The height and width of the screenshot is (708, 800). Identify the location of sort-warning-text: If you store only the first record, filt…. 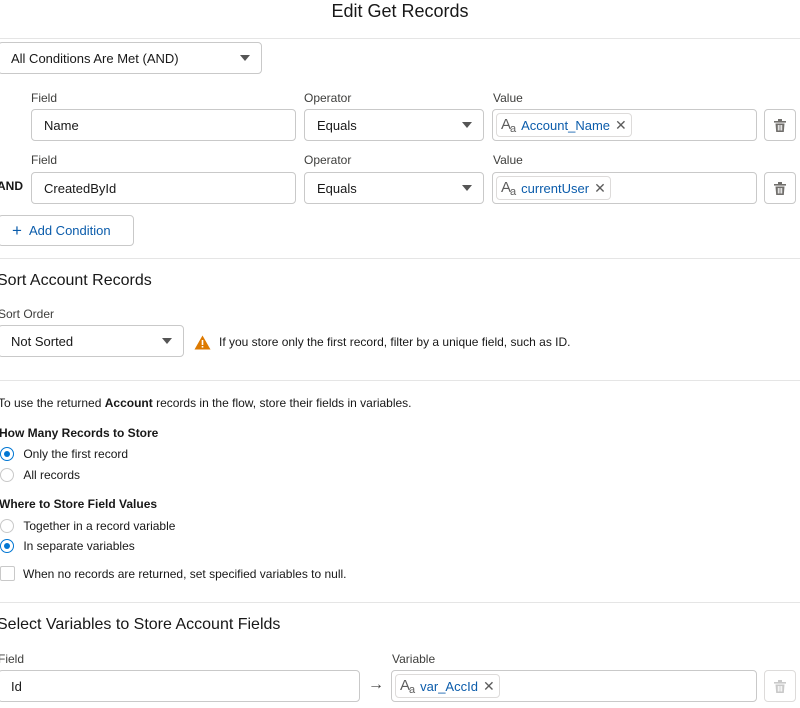
(395, 342).